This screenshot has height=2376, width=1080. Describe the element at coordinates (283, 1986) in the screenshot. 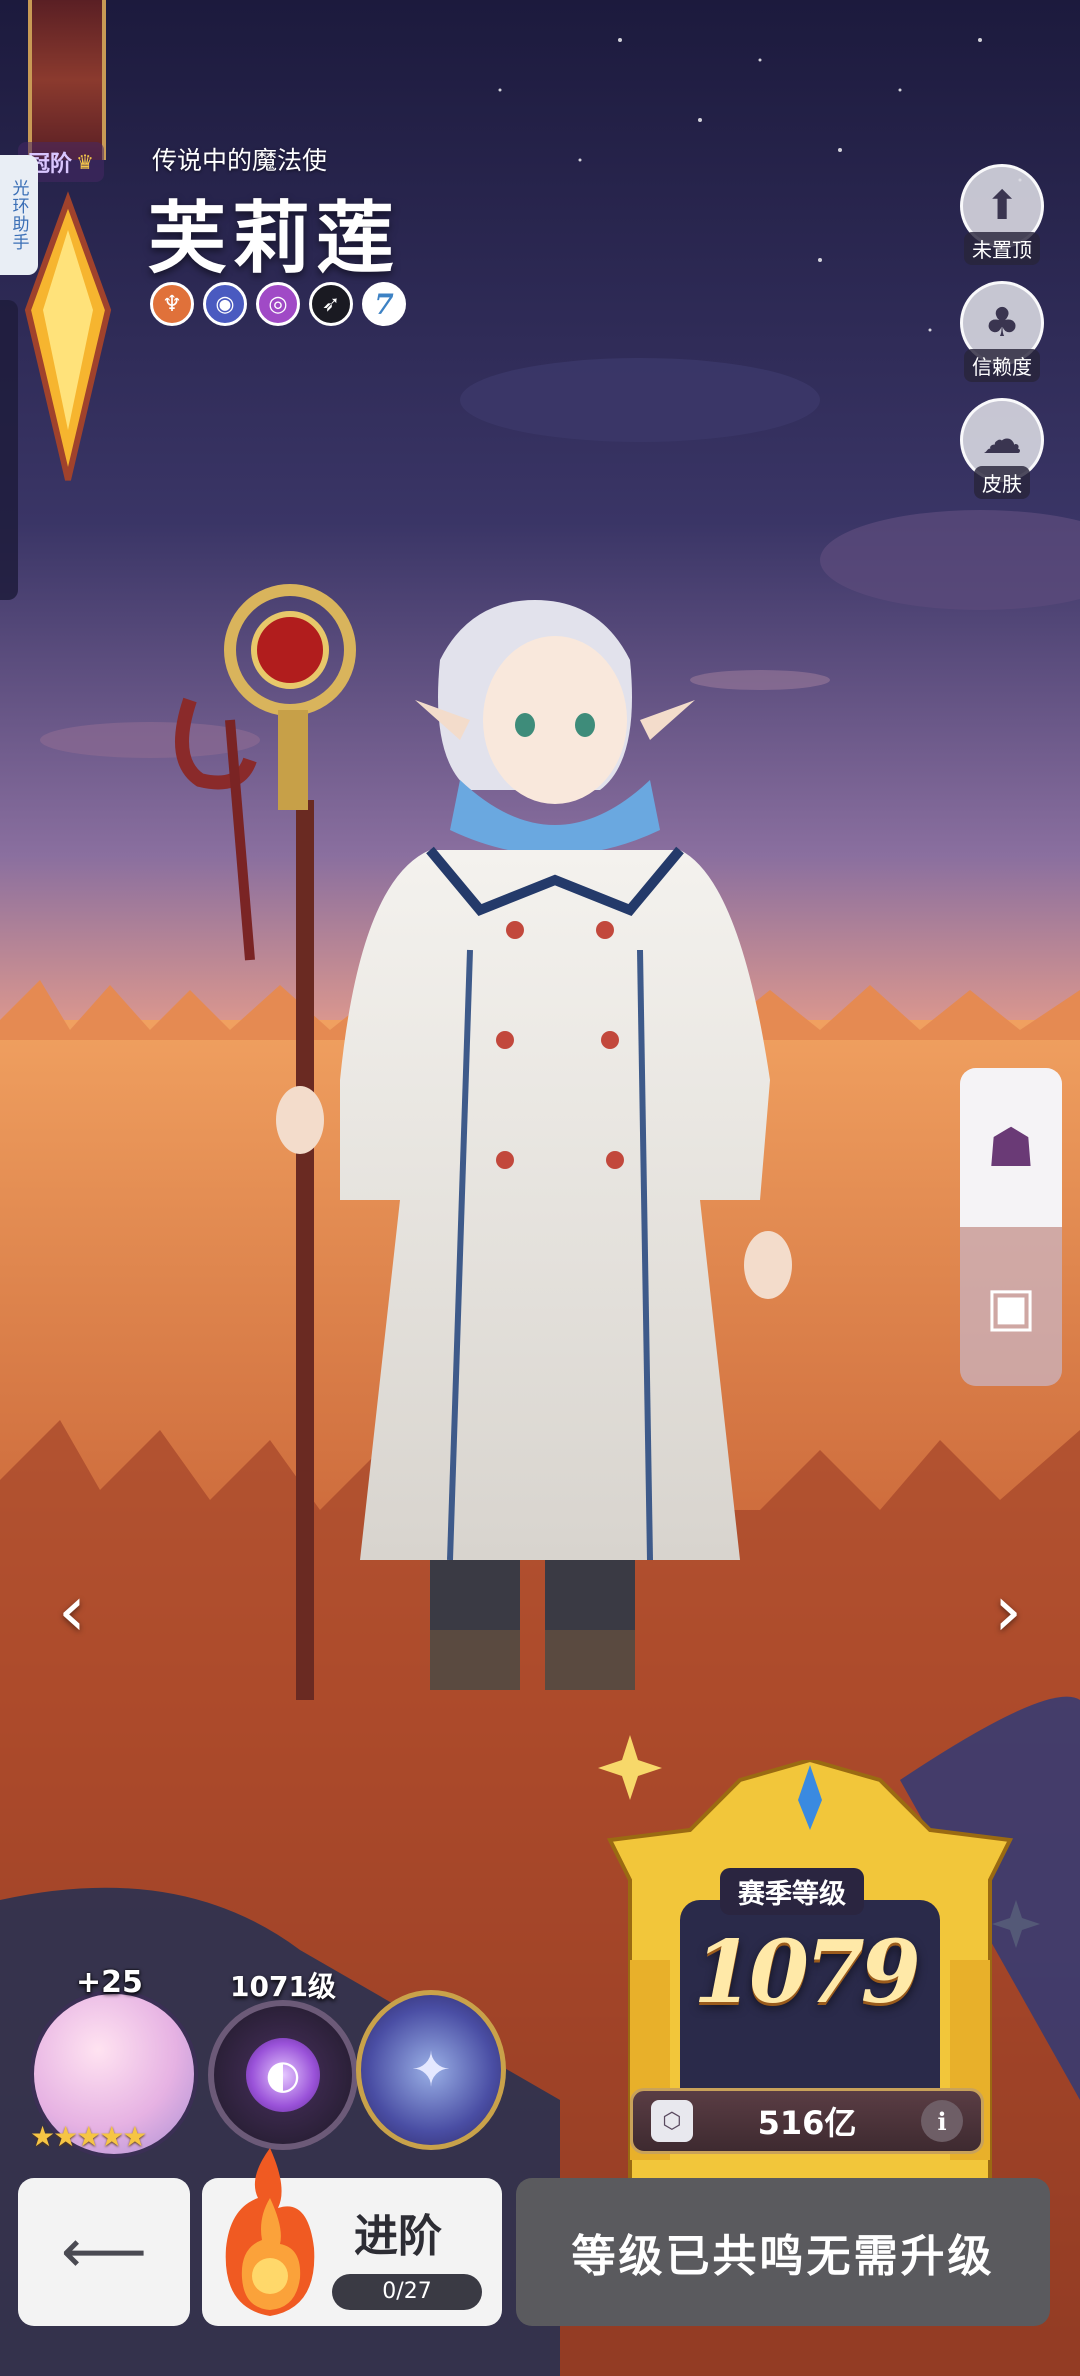

I see `rune-level: 1071级` at that location.